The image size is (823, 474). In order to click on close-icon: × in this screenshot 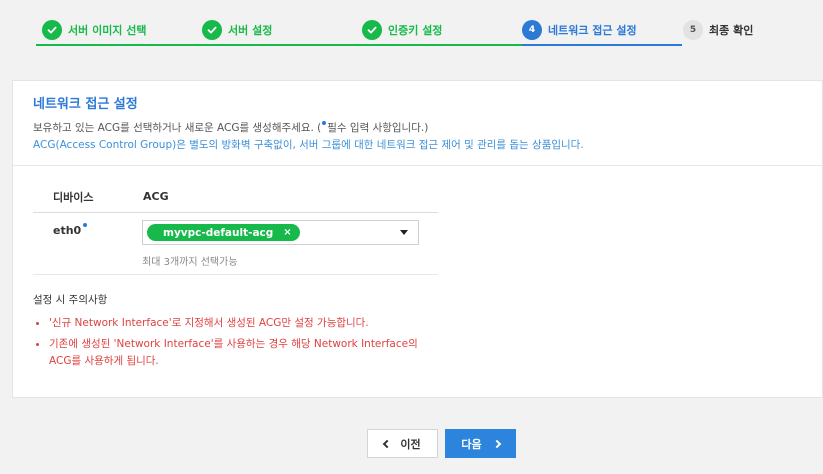, I will do `click(287, 232)`.